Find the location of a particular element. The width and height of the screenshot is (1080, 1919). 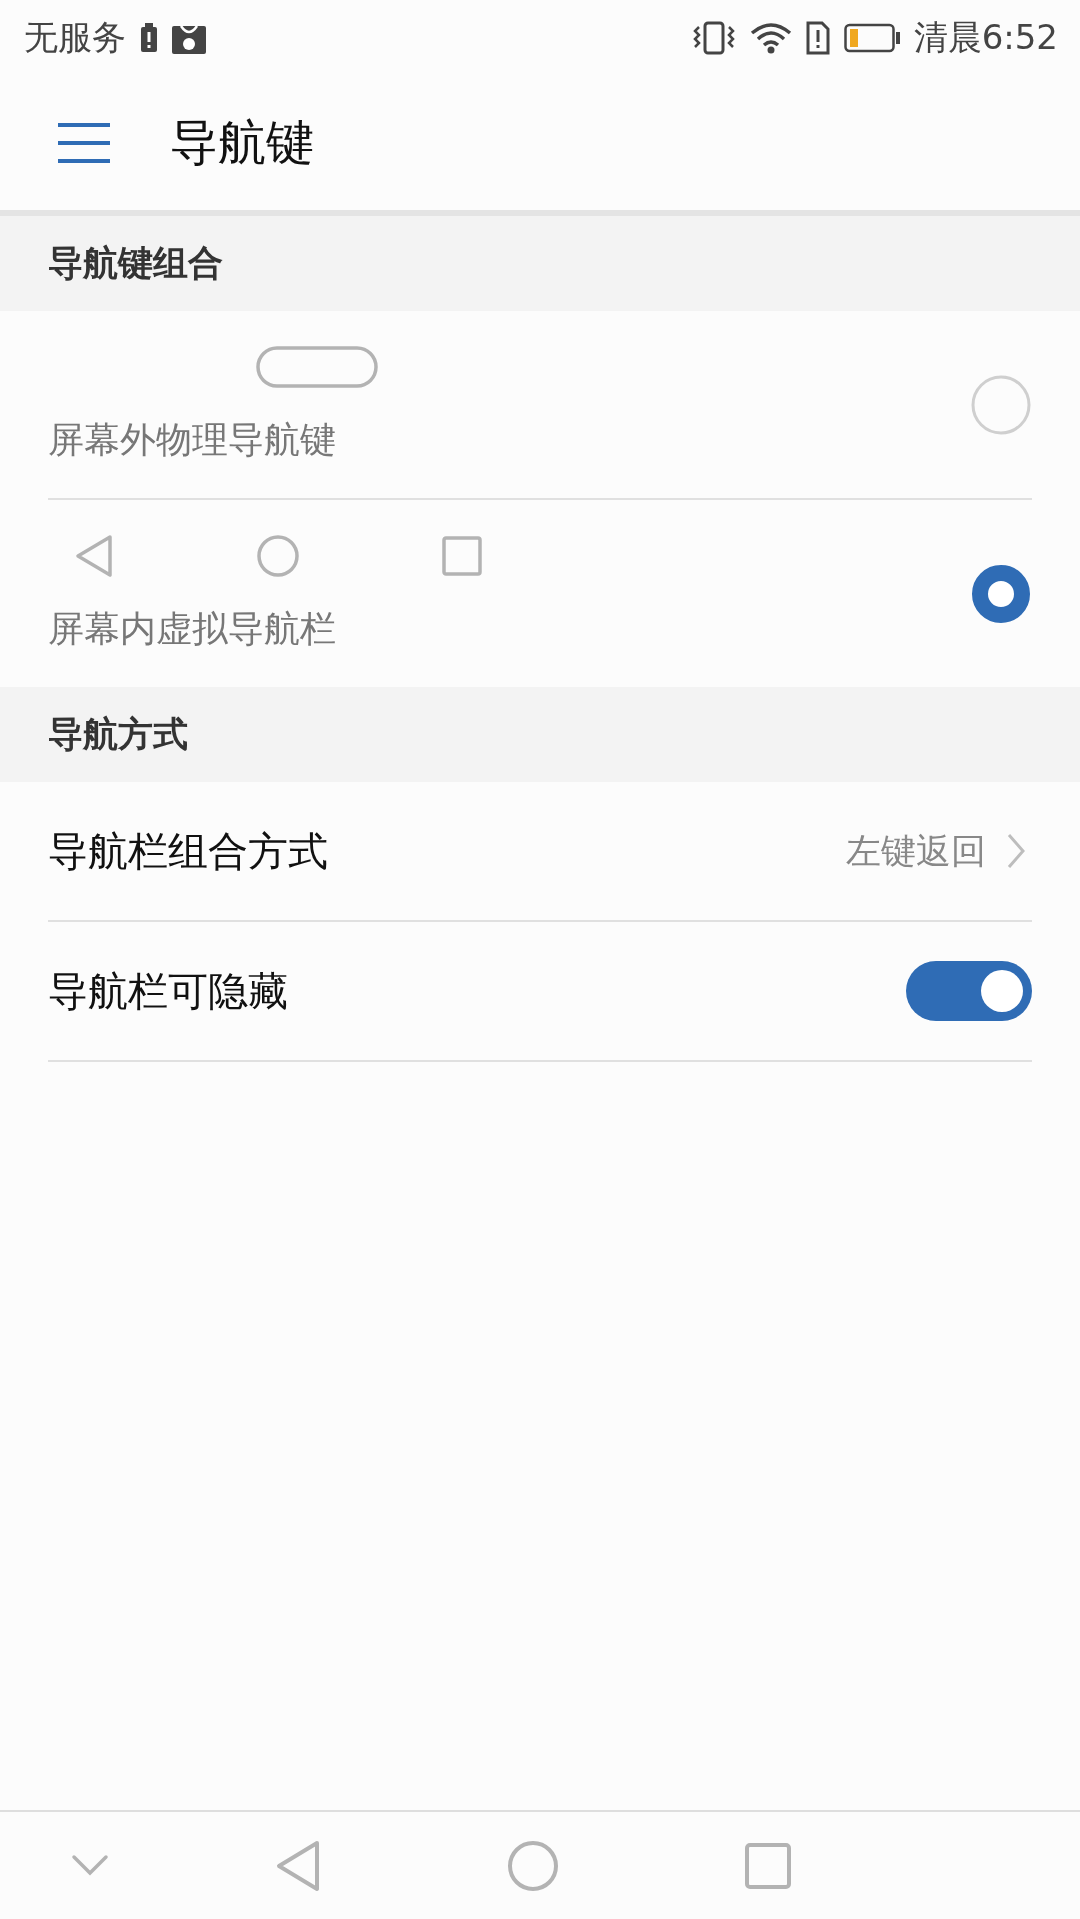

alert-battery-icon is located at coordinates (149, 37).